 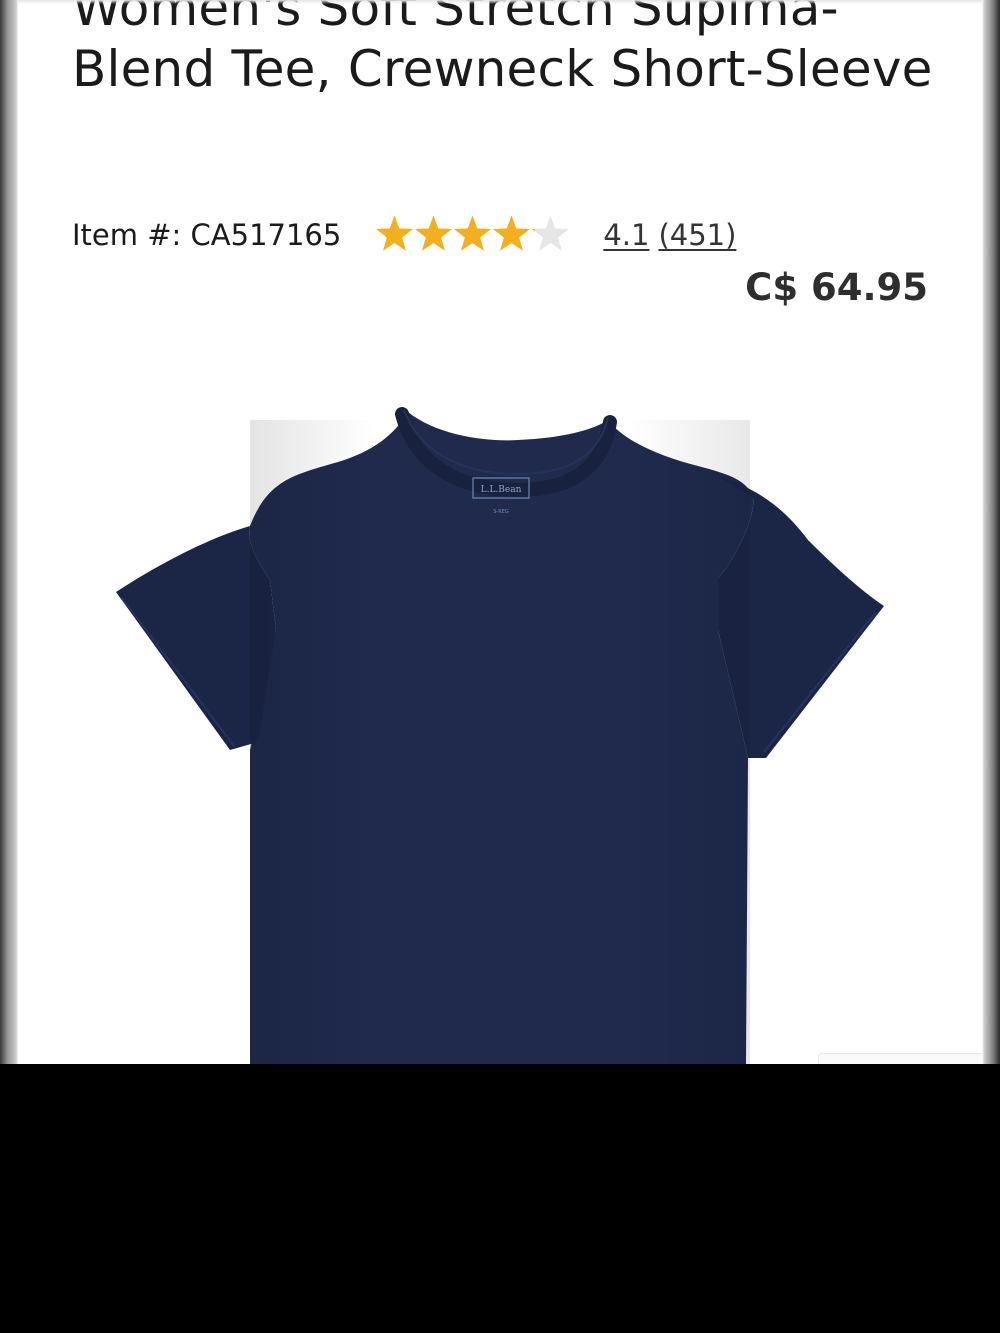 What do you see at coordinates (266, 235) in the screenshot?
I see `item-number-value: CA517165` at bounding box center [266, 235].